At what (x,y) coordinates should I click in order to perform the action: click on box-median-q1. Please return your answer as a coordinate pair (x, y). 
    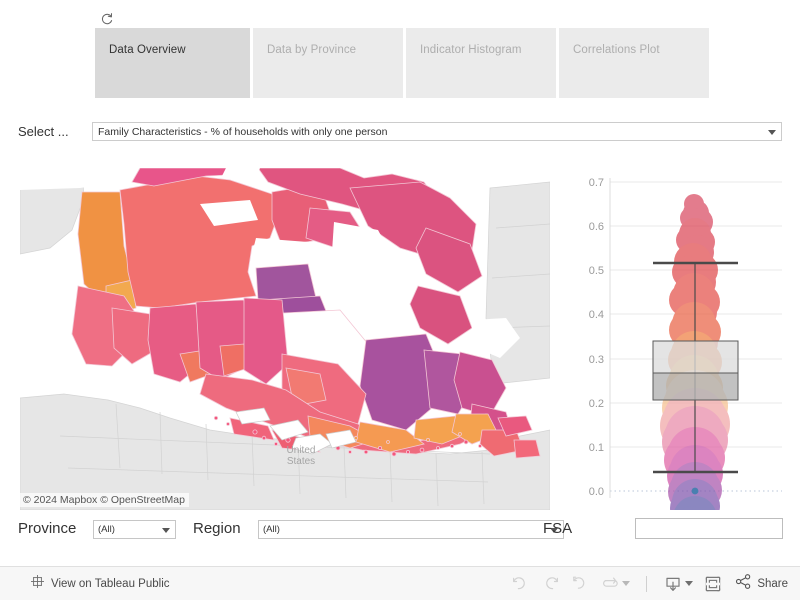
    Looking at the image, I should click on (695, 386).